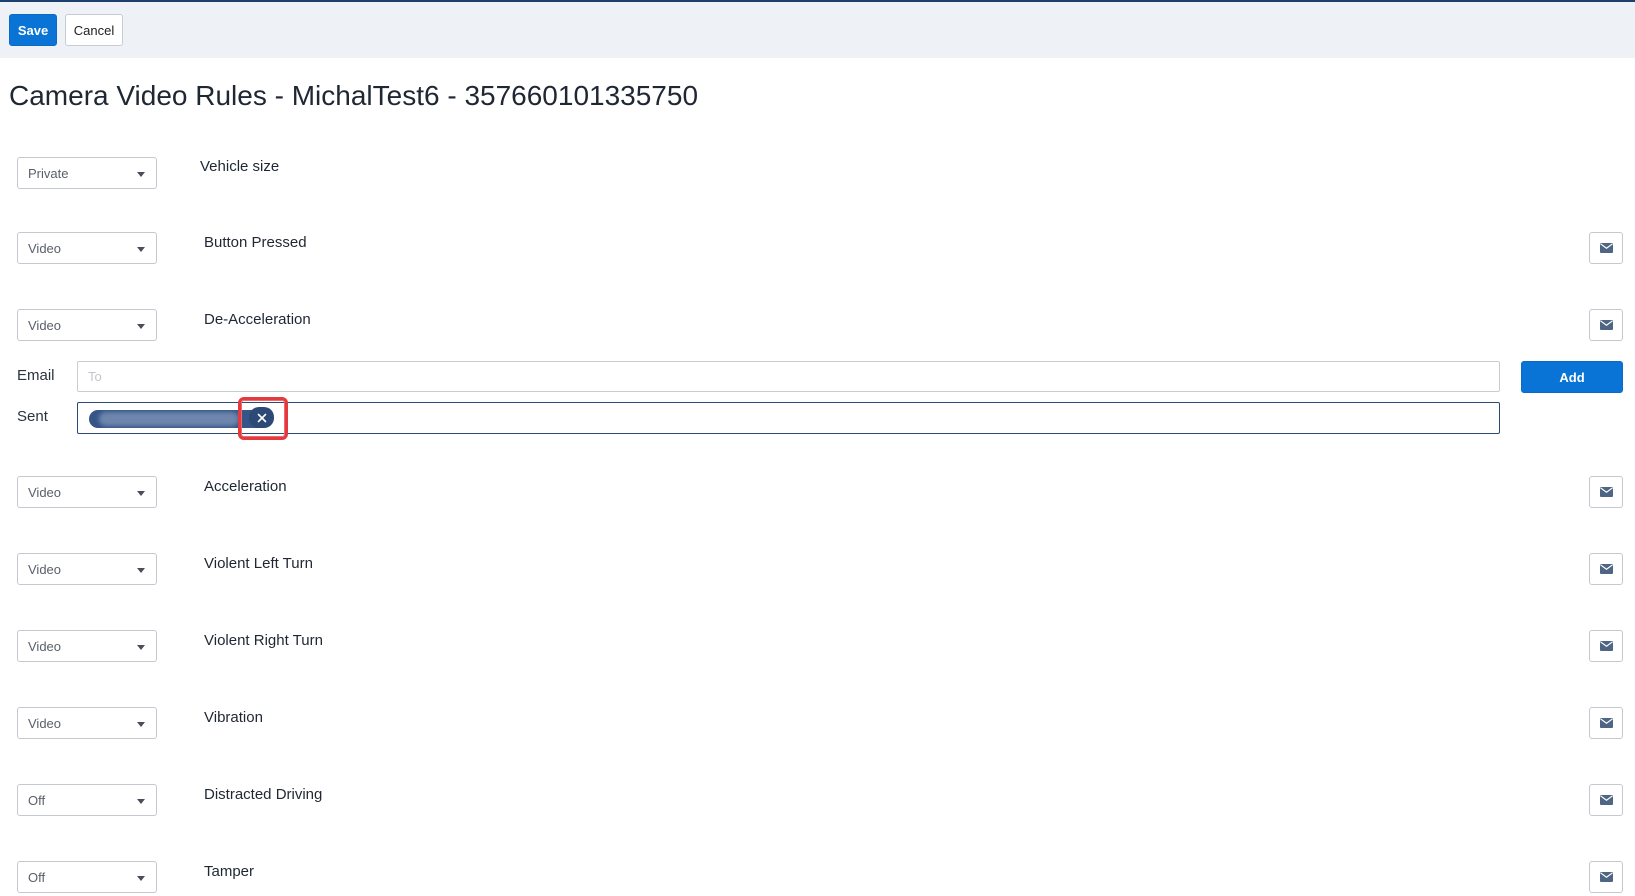 The image size is (1635, 896). Describe the element at coordinates (48, 173) in the screenshot. I see `select-value: Private` at that location.